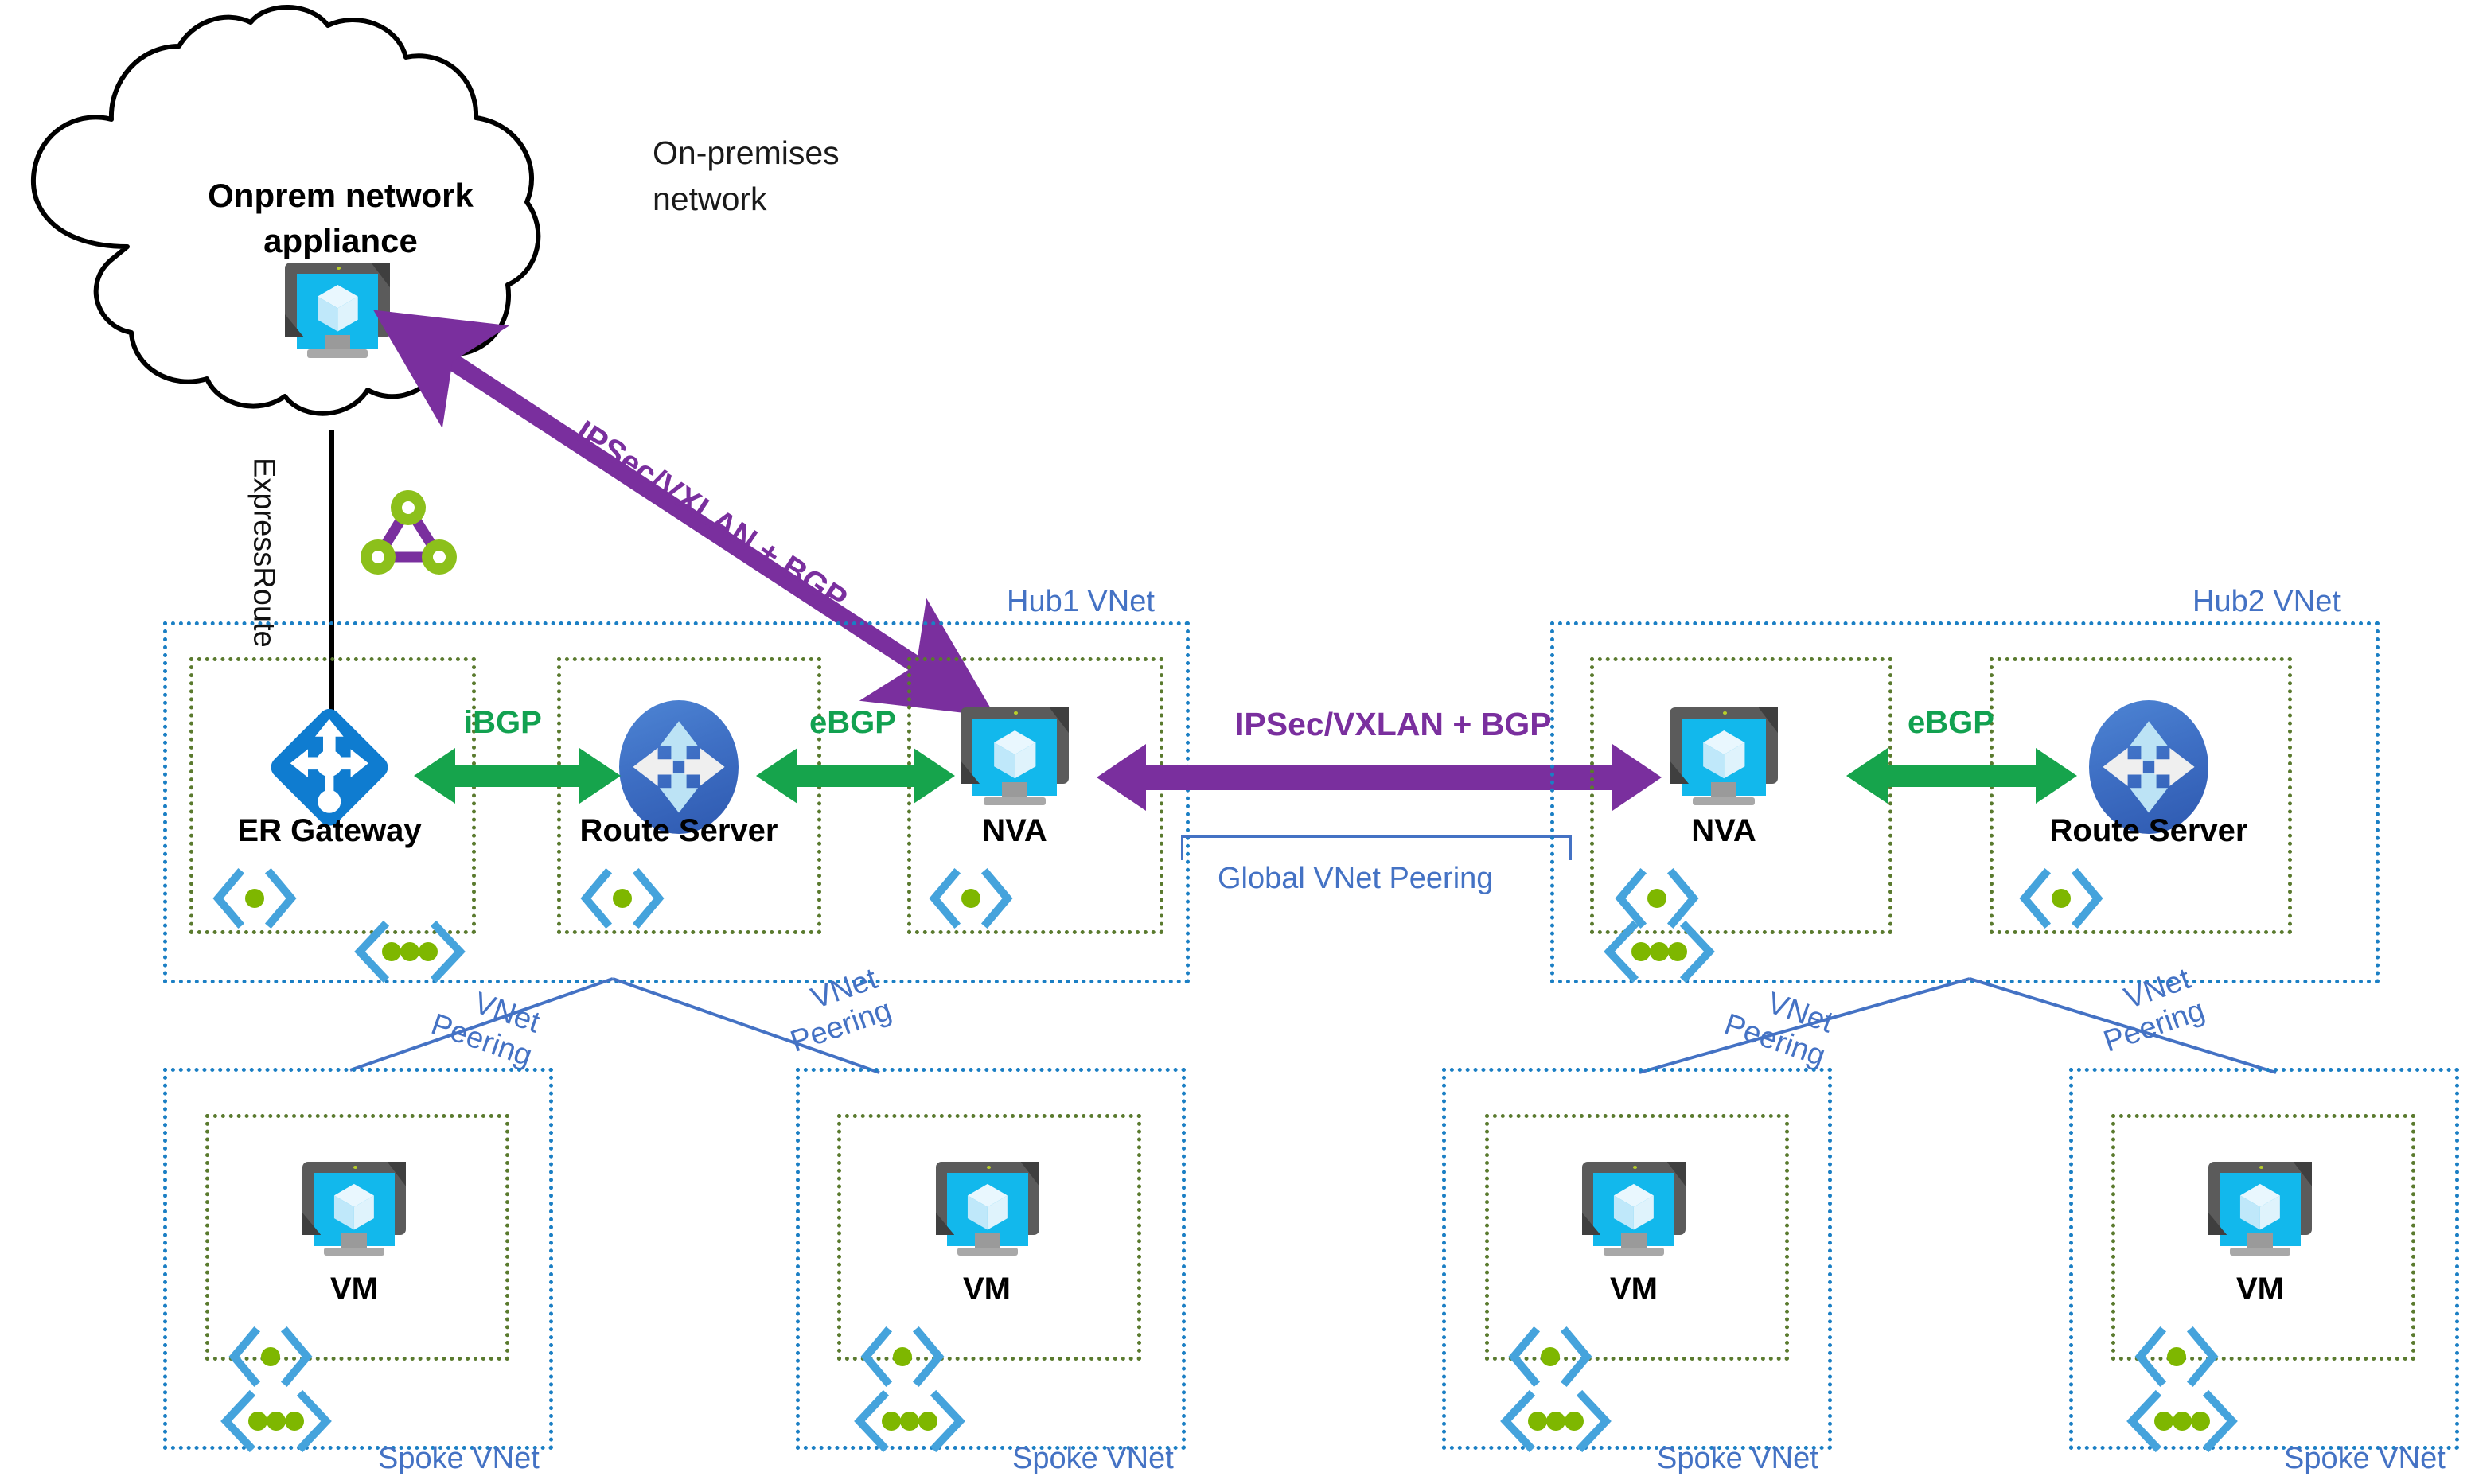 The width and height of the screenshot is (2475, 1484). What do you see at coordinates (2182, 1421) in the screenshot?
I see `spoke4-vnet-icon` at bounding box center [2182, 1421].